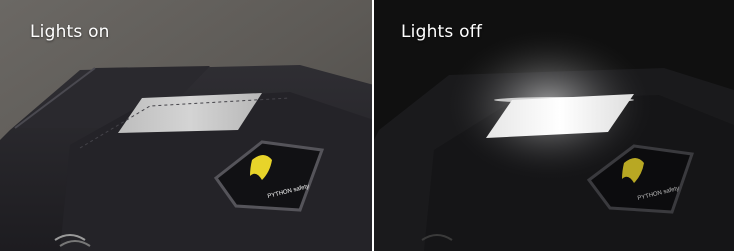 The height and width of the screenshot is (251, 734). What do you see at coordinates (70, 32) in the screenshot?
I see `lights-on-caption: Lights on` at bounding box center [70, 32].